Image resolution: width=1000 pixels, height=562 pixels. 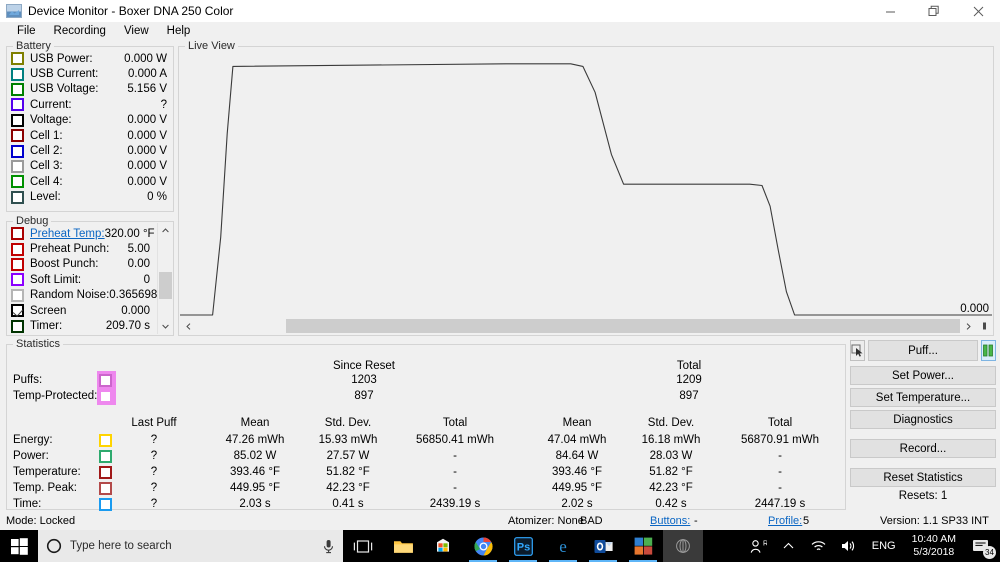 What do you see at coordinates (26, 31) in the screenshot?
I see `menu-item-file: File` at bounding box center [26, 31].